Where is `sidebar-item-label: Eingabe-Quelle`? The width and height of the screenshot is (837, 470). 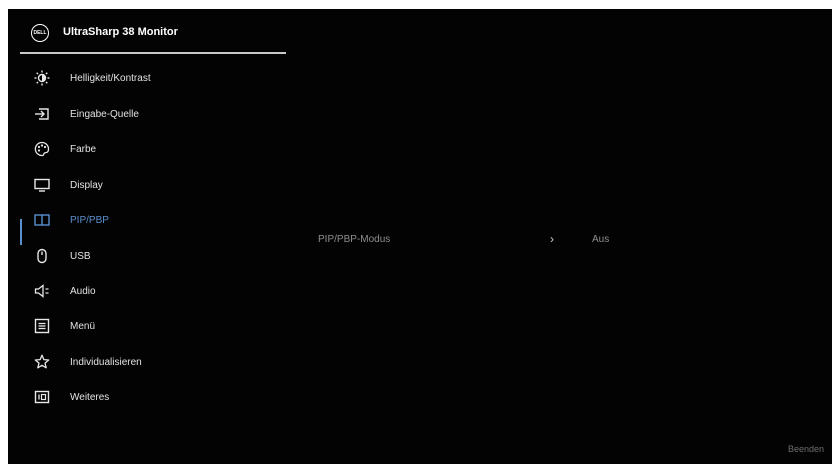 sidebar-item-label: Eingabe-Quelle is located at coordinates (104, 114).